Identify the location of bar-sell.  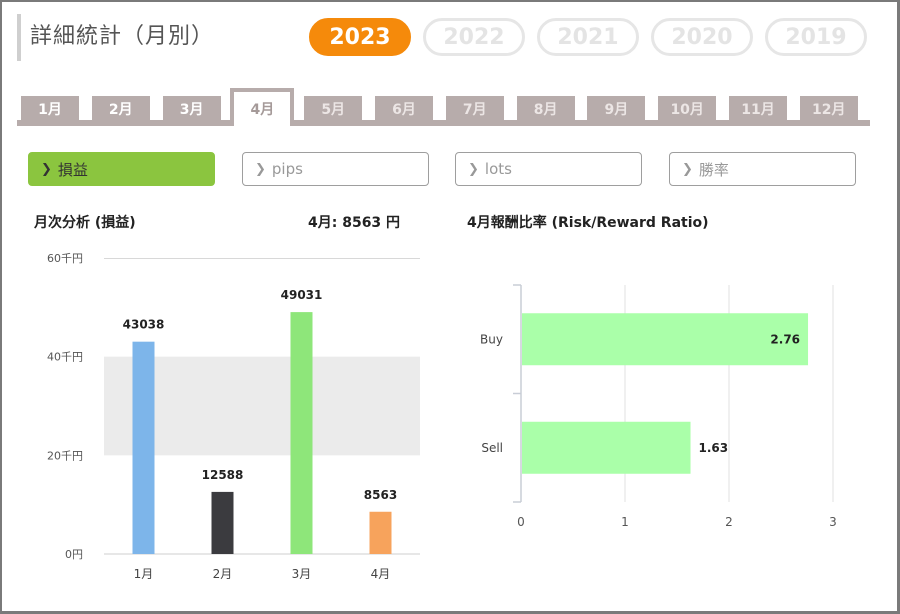
(606, 447).